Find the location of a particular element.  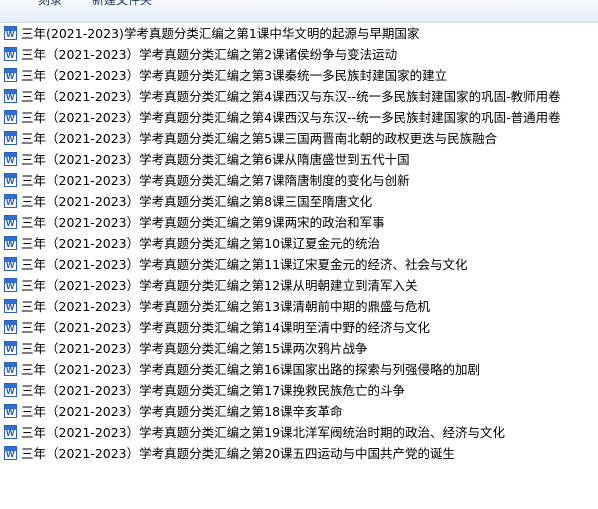

file-item: W 三年（2021-2023）学考真题分类汇编之第3课秦统一多民族封建国家的建立 is located at coordinates (299, 75).